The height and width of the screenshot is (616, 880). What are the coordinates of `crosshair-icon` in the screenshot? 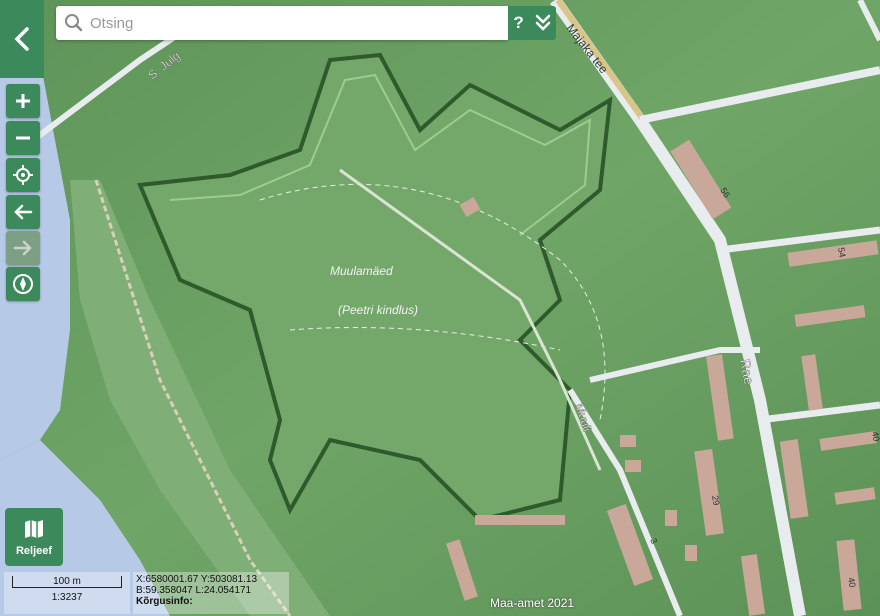 It's located at (23, 175).